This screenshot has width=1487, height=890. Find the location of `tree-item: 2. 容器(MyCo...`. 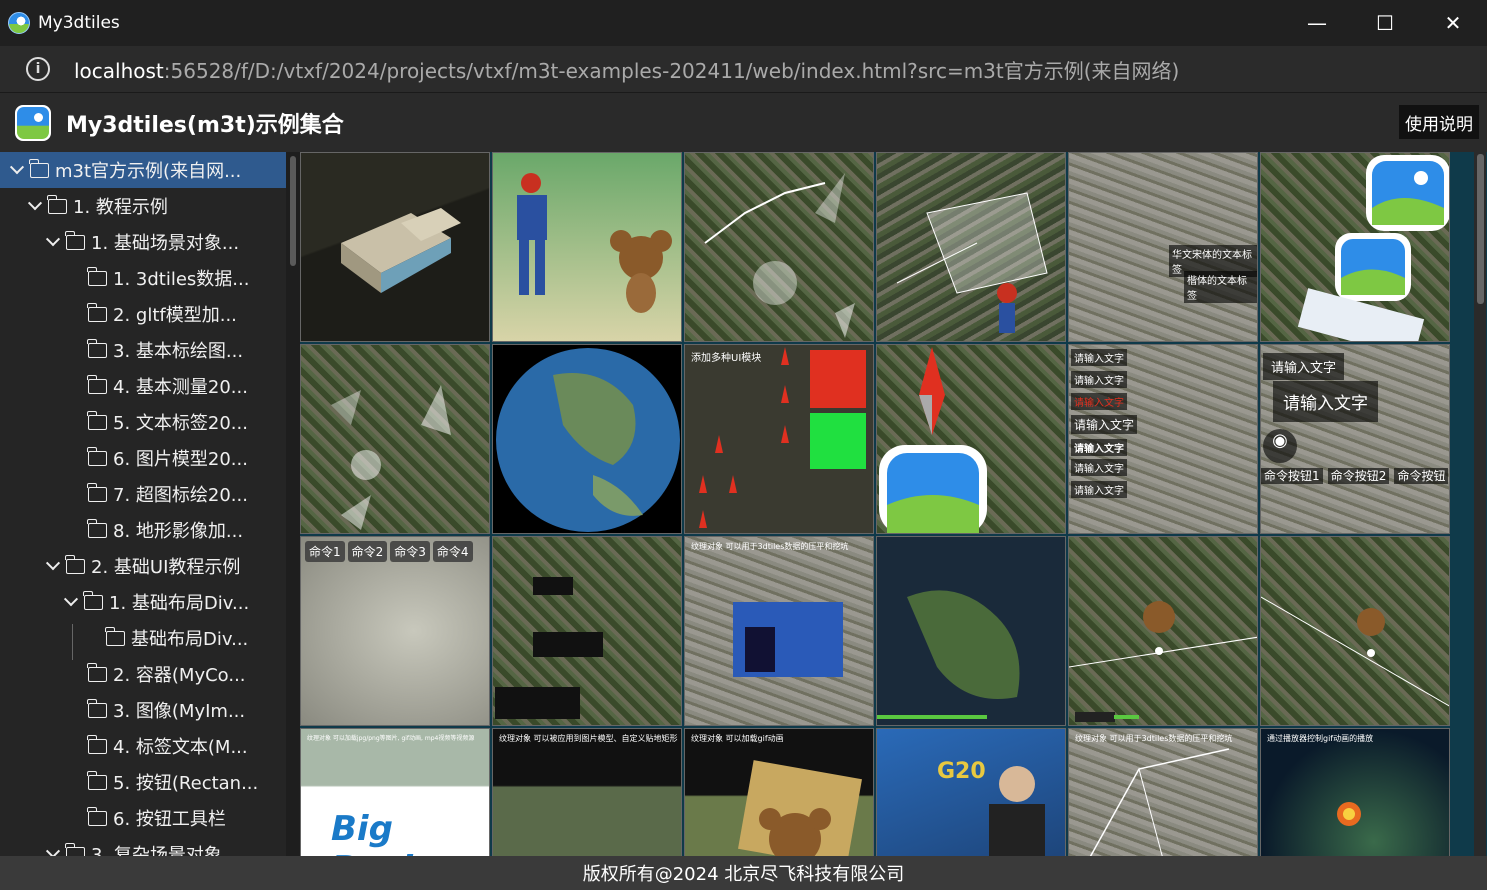

tree-item: 2. 容器(MyCo... is located at coordinates (143, 674).